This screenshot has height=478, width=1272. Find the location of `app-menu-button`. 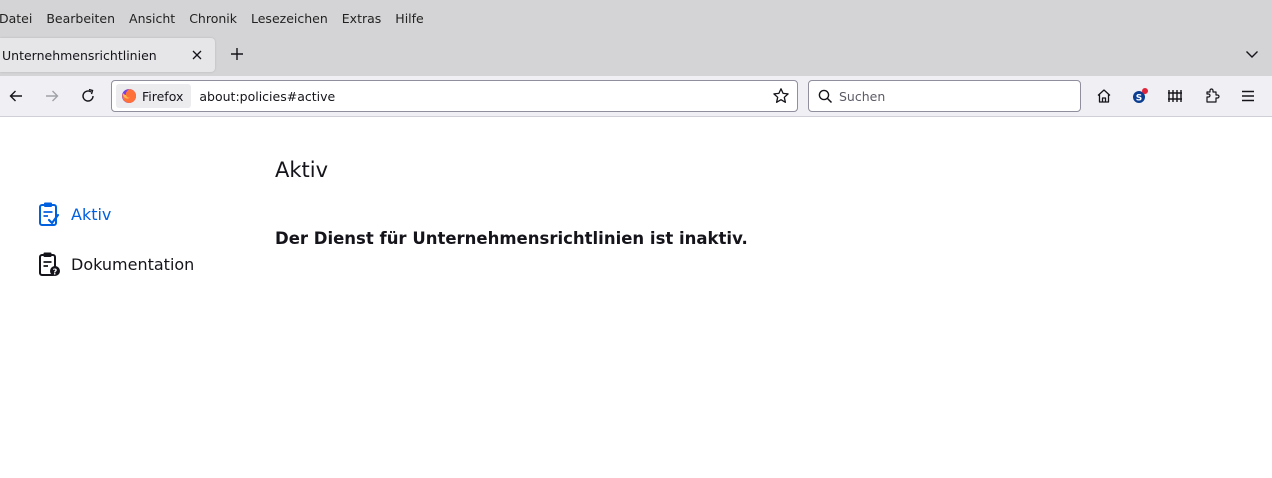

app-menu-button is located at coordinates (1248, 96).